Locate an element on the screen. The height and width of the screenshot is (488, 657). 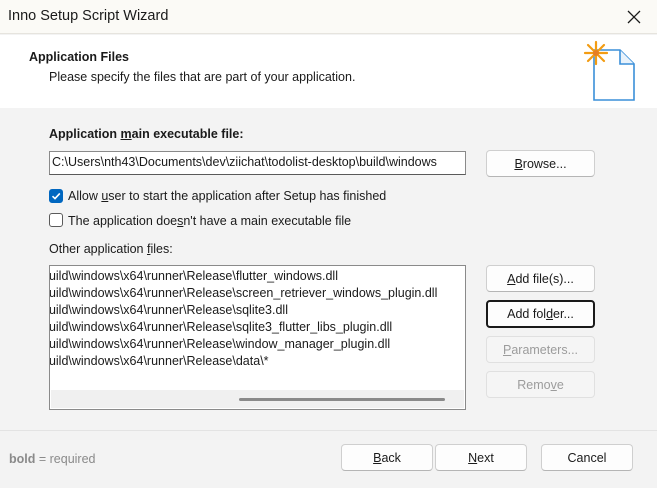
scrollbar-thumb is located at coordinates (342, 399).